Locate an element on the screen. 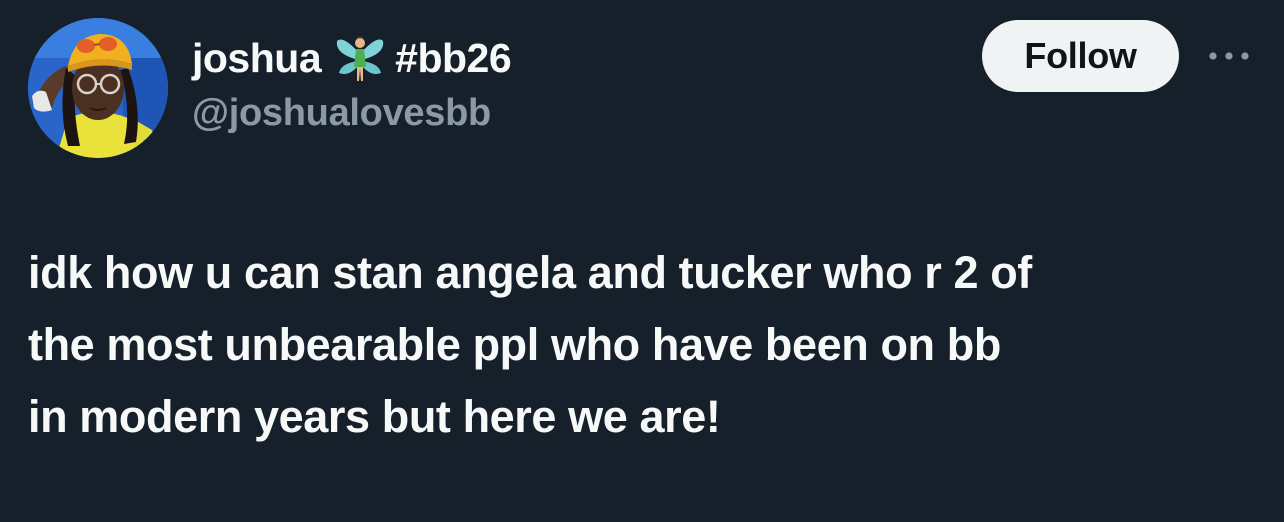 Image resolution: width=1284 pixels, height=522 pixels. follow-button: Follow is located at coordinates (1080, 56).